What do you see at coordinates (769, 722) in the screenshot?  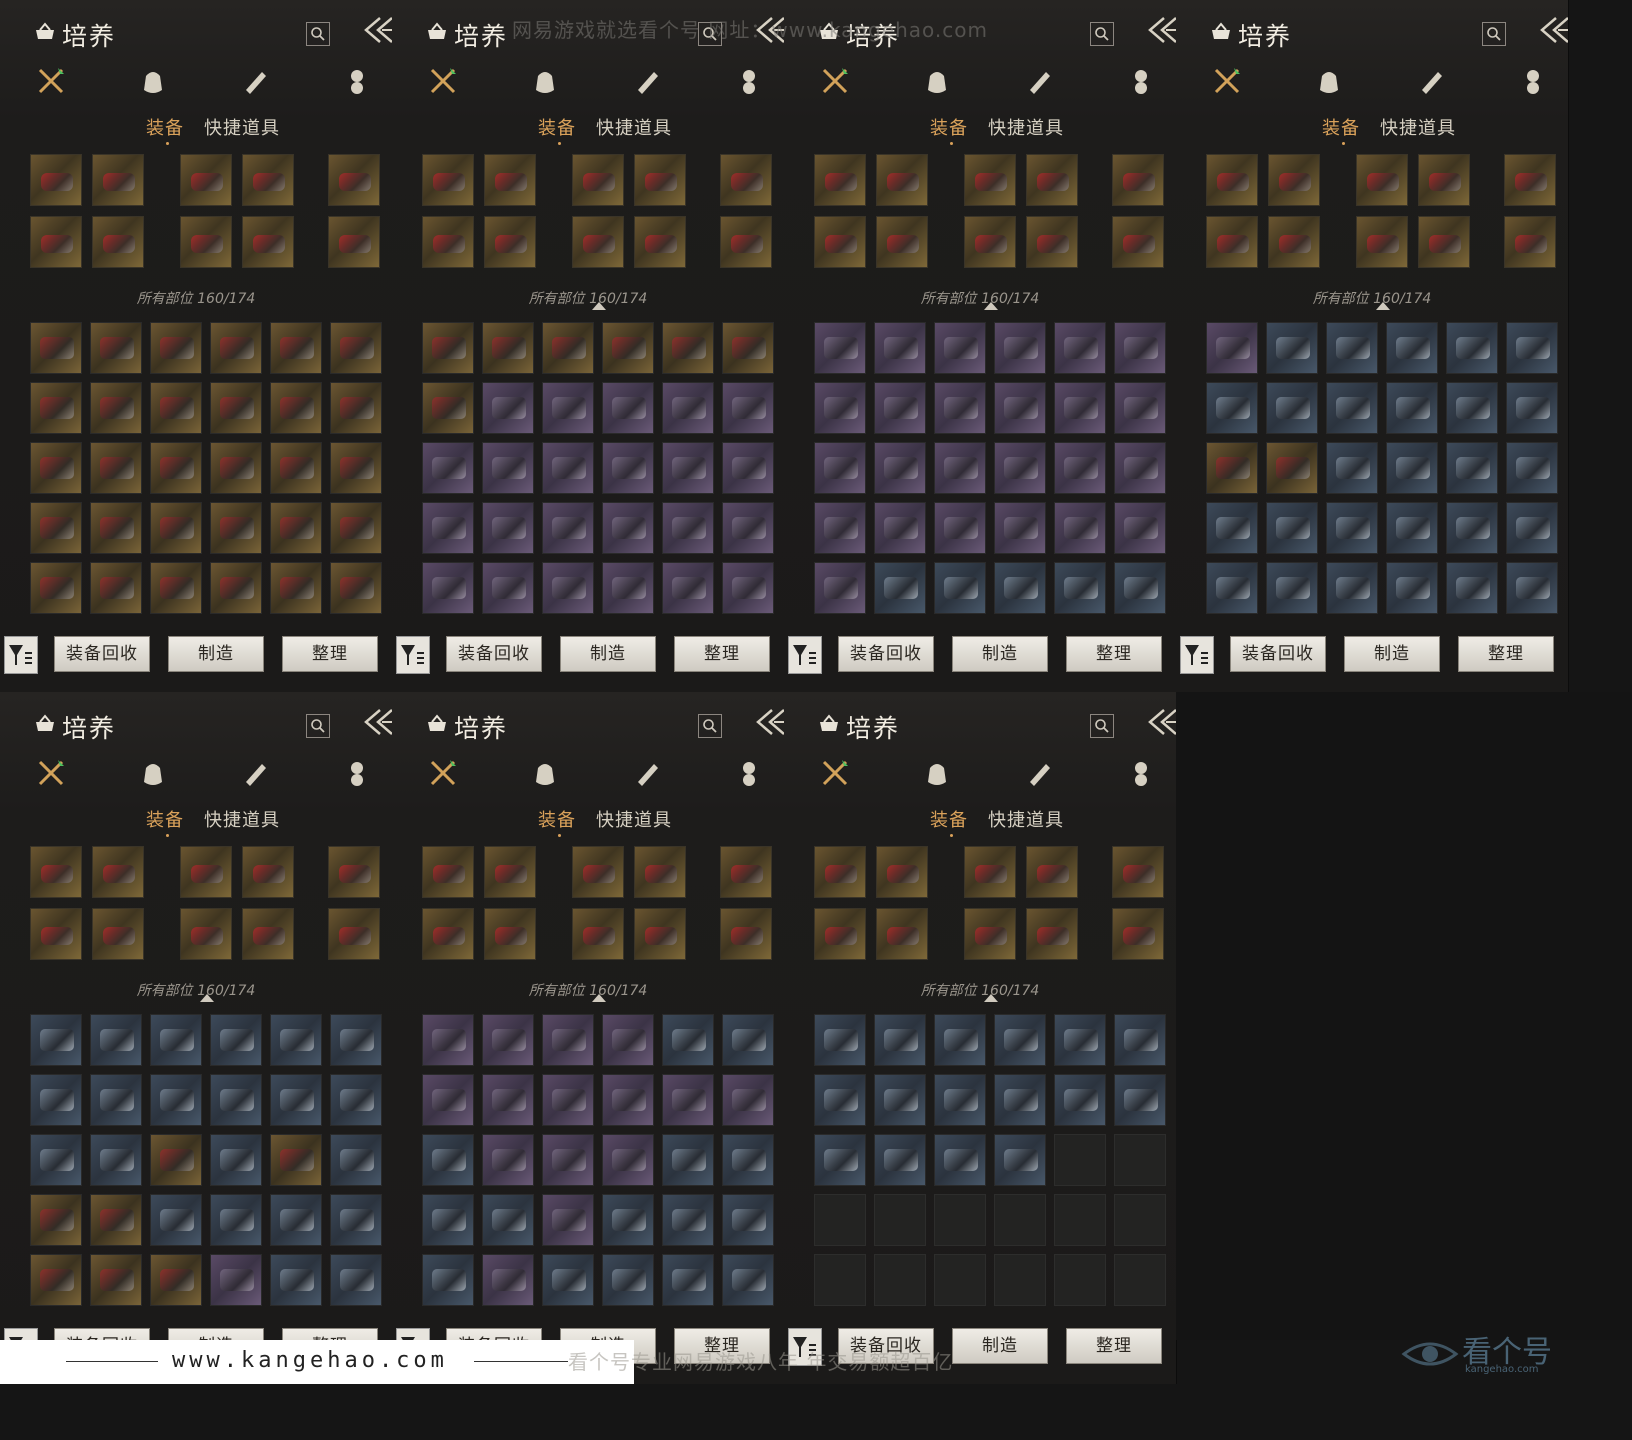 I see `back-arrow-icon` at bounding box center [769, 722].